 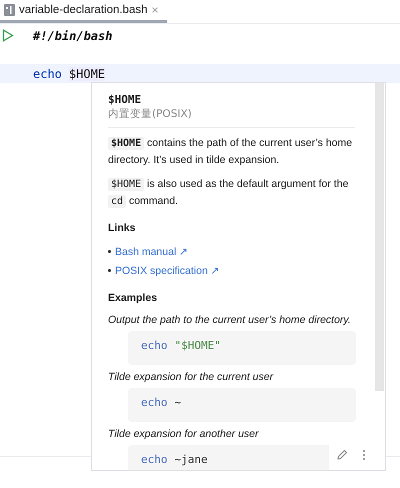 I want to click on doc-subtitle: 内置变量(POSIX), so click(x=150, y=114).